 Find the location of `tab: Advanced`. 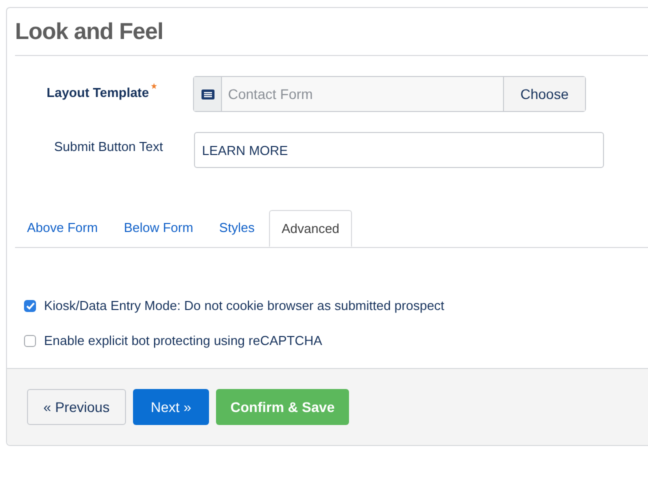

tab: Advanced is located at coordinates (310, 228).